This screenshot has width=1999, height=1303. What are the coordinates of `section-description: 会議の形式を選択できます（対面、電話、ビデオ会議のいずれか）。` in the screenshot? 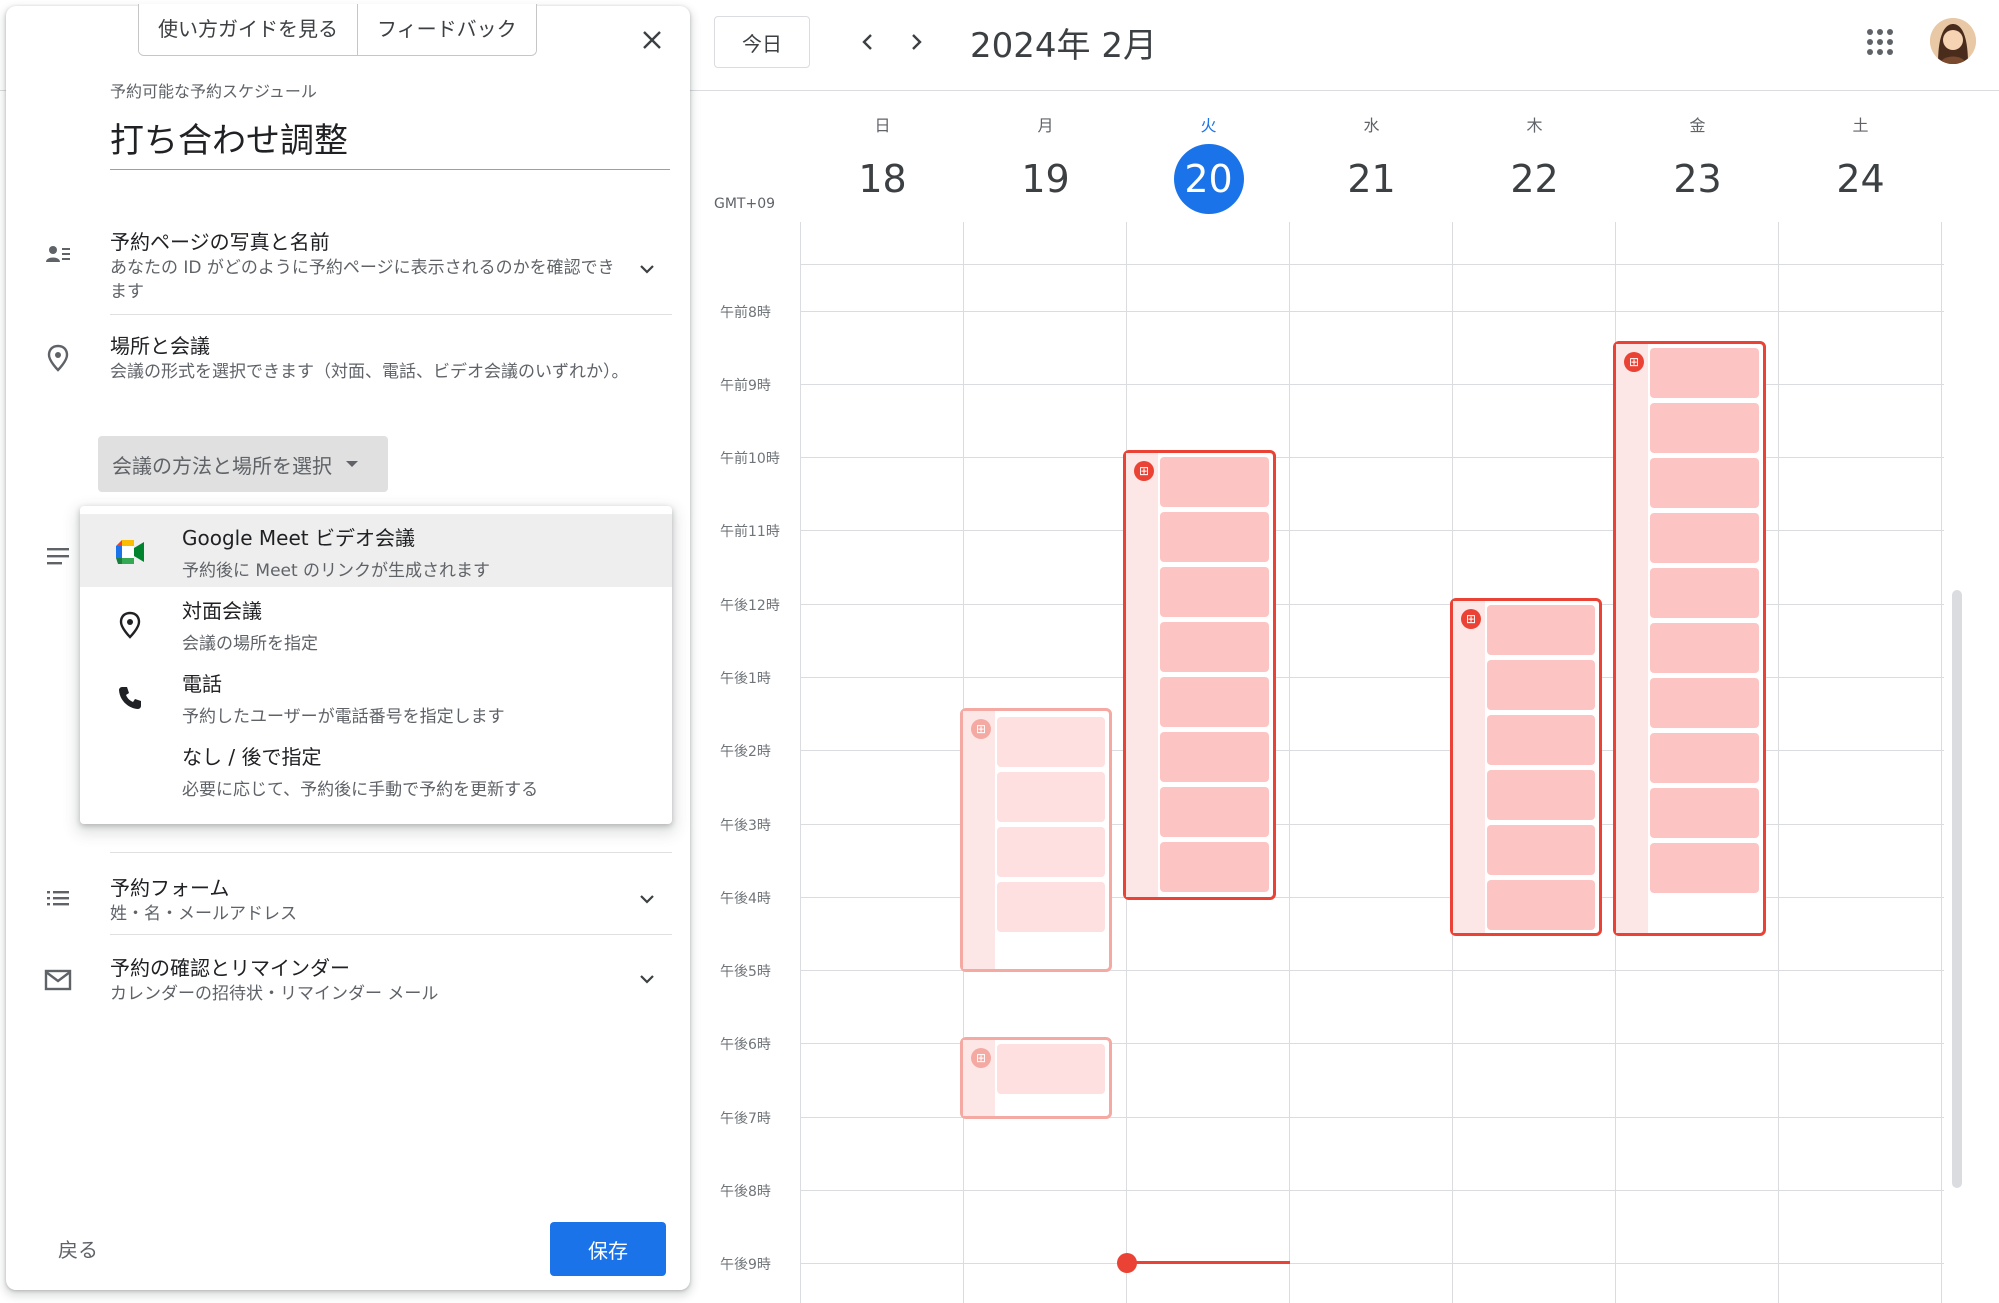 It's located at (369, 372).